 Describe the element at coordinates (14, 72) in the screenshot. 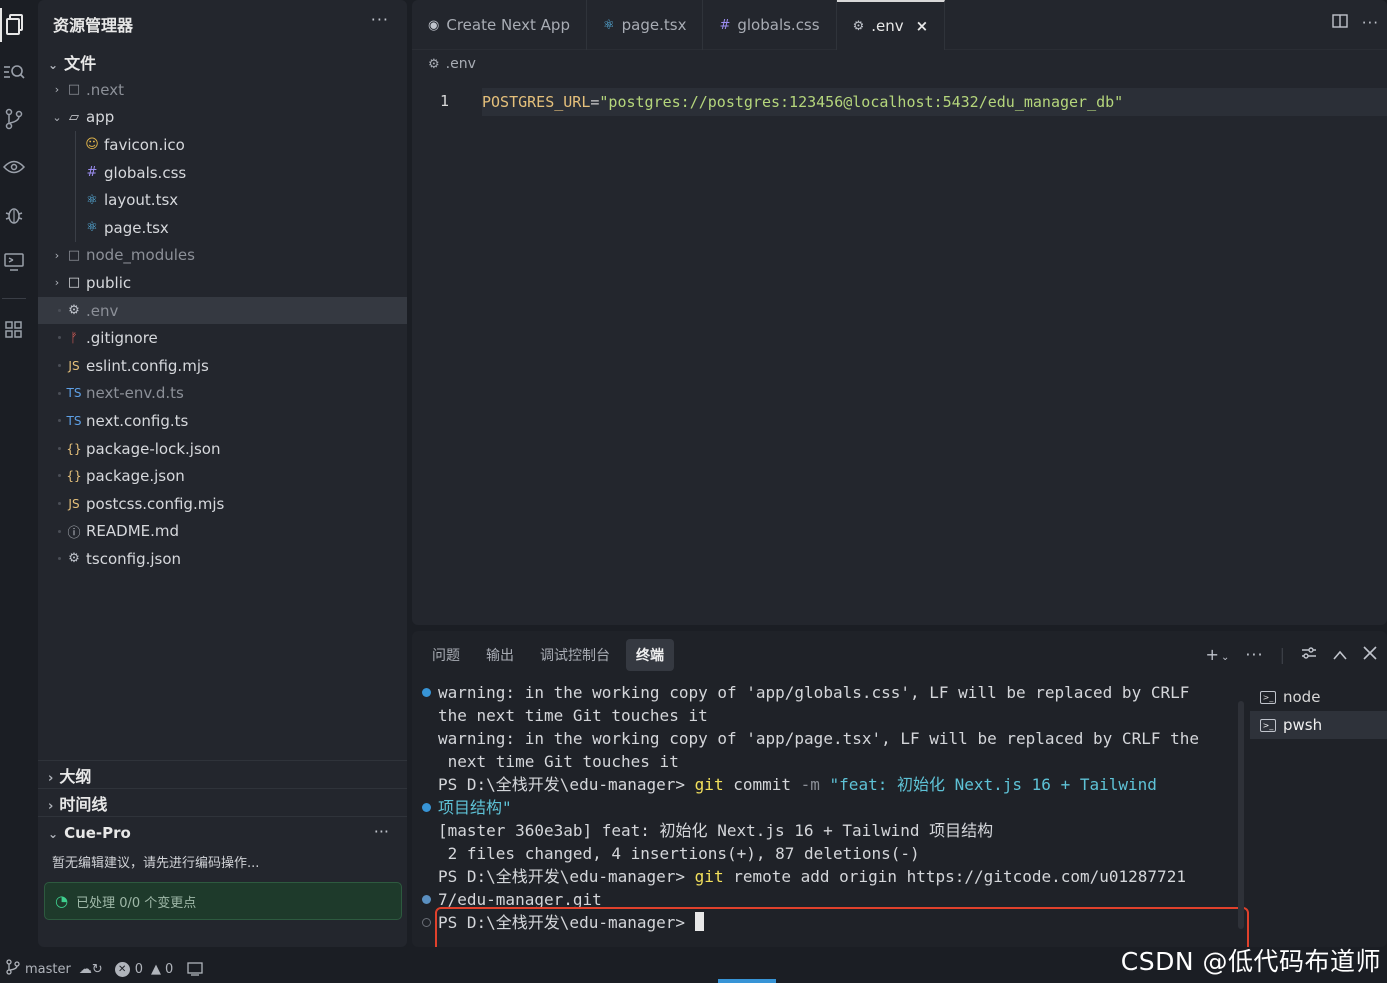

I see `search-icon` at that location.